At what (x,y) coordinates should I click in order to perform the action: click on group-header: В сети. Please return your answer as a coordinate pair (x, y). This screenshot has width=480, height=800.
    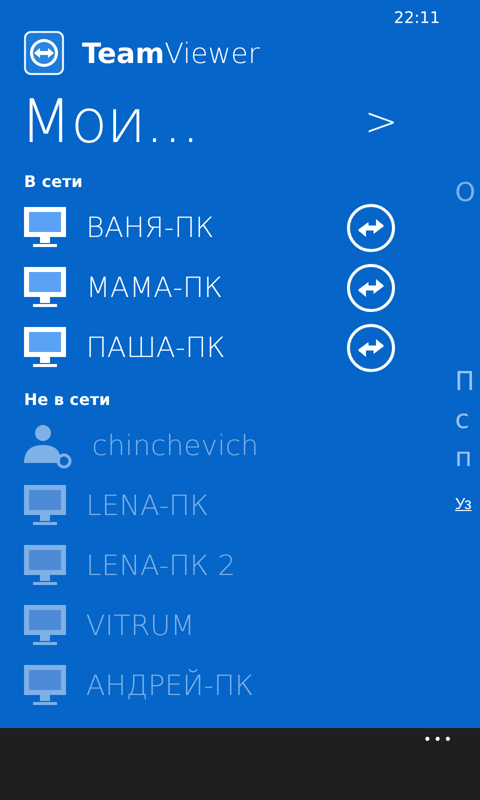
    Looking at the image, I should click on (53, 181).